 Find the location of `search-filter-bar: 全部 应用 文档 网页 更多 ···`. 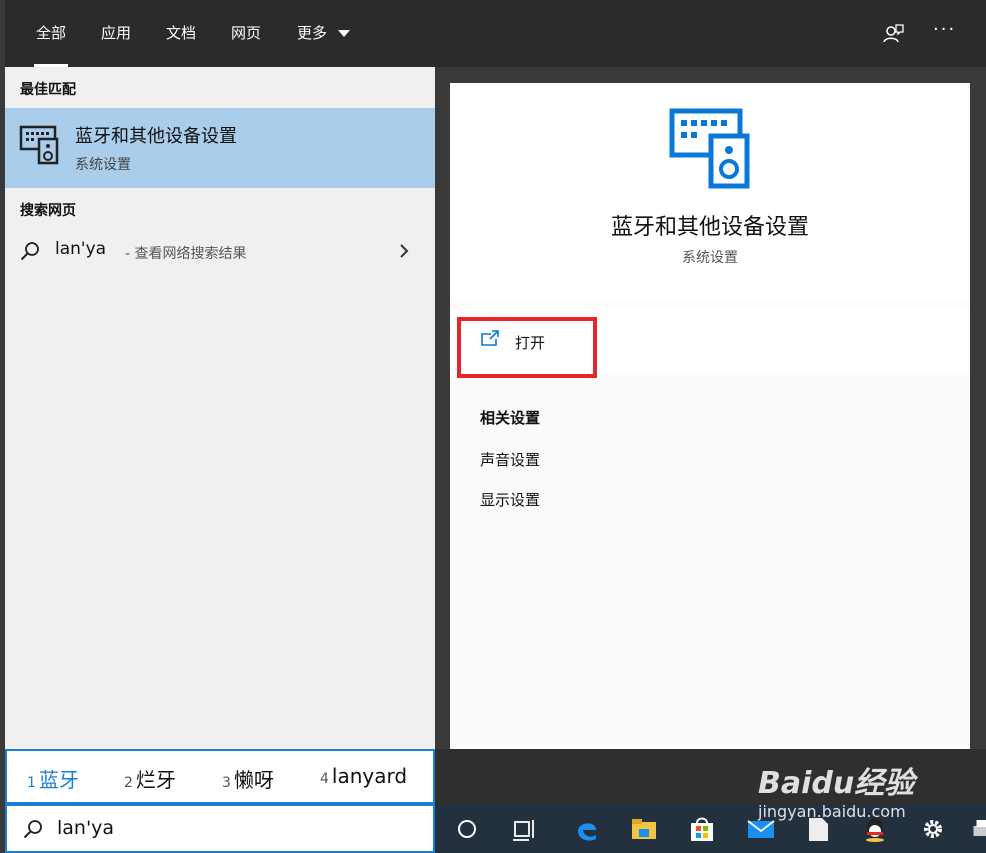

search-filter-bar: 全部 应用 文档 网页 更多 ··· is located at coordinates (495, 33).